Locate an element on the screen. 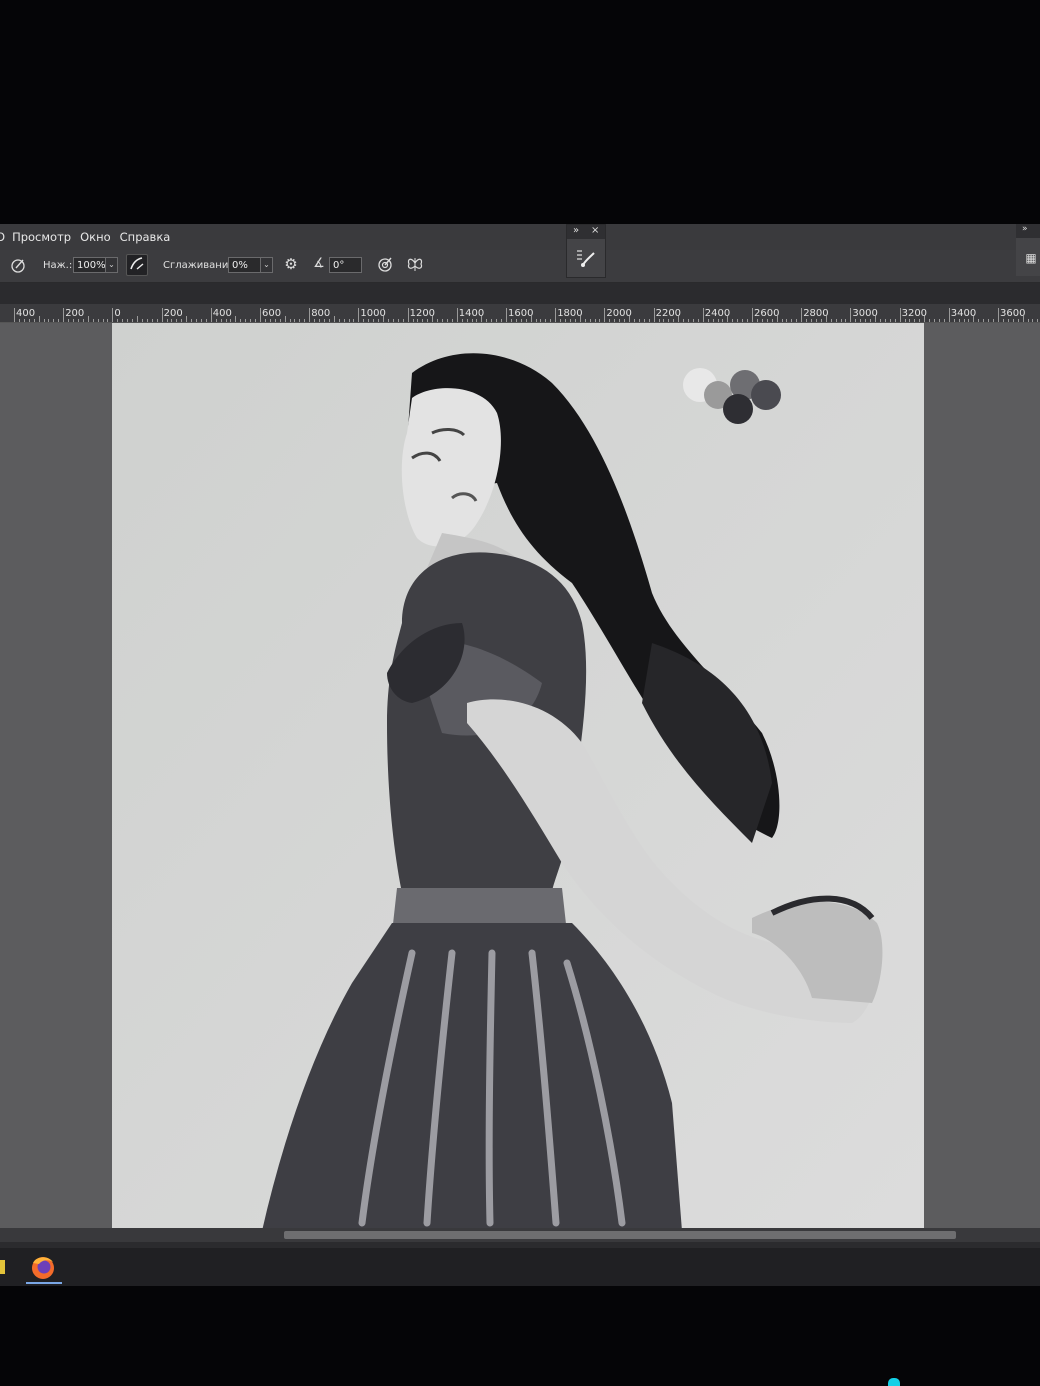 The width and height of the screenshot is (1040, 1386). collapse-icon: » is located at coordinates (576, 230).